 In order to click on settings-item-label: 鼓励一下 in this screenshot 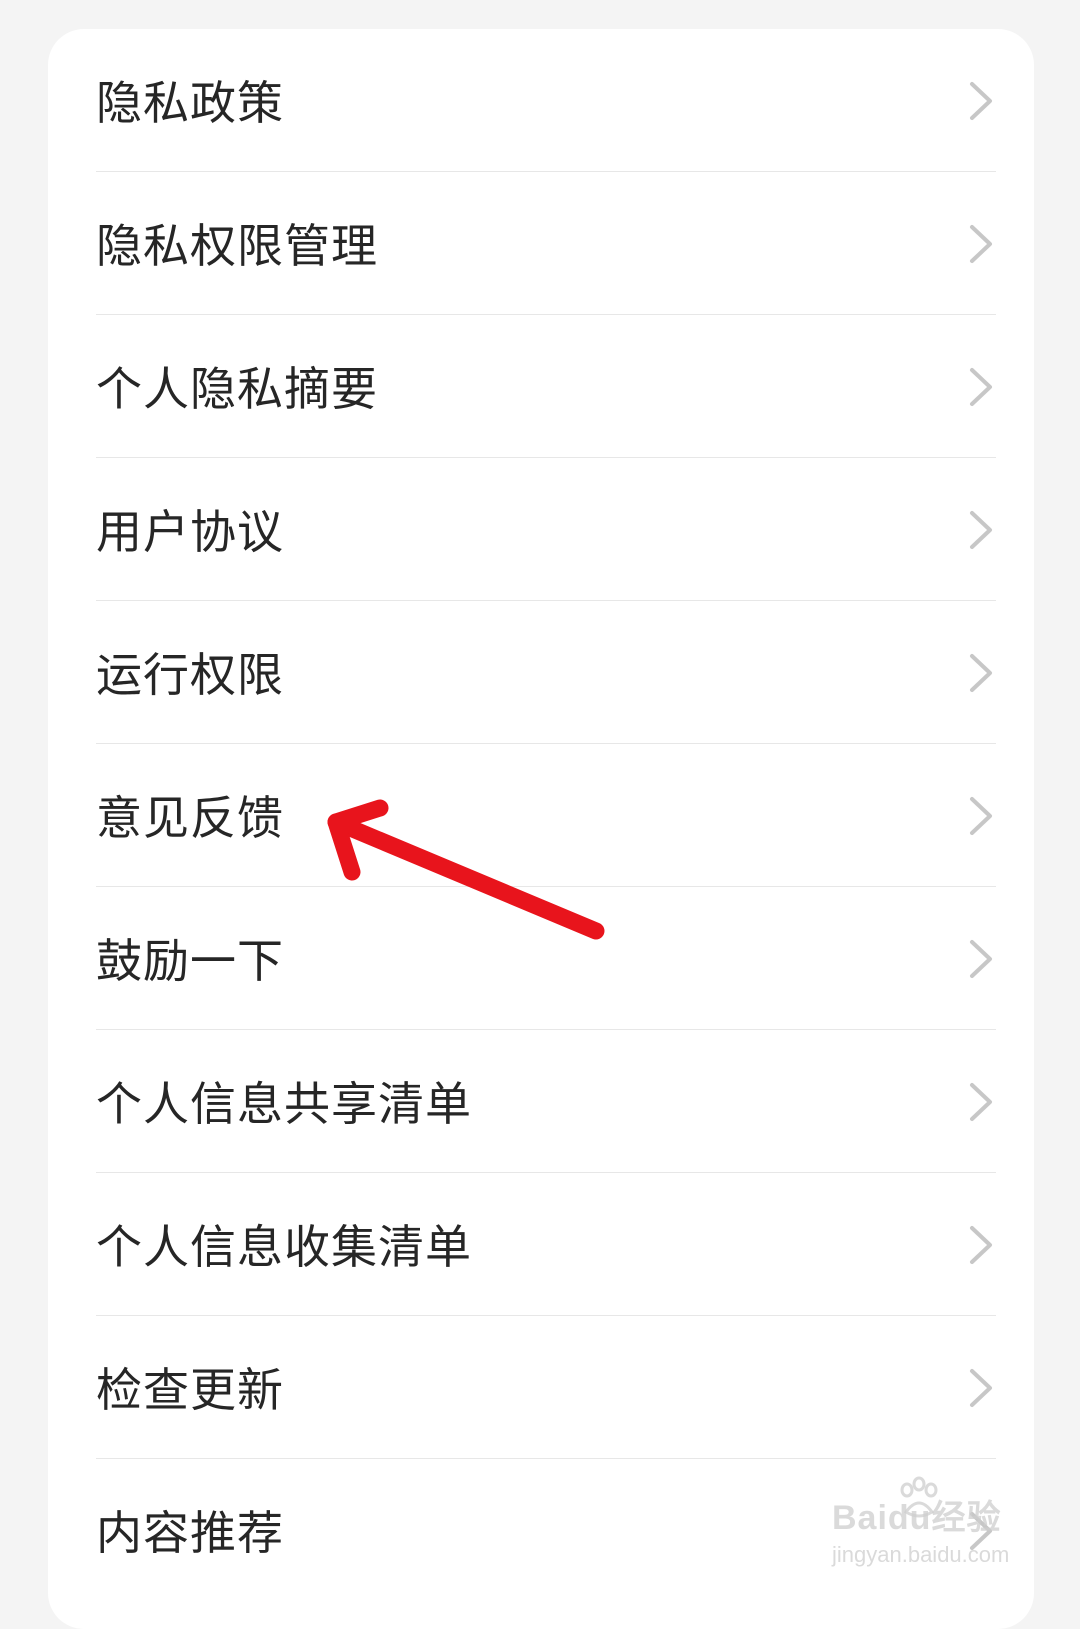, I will do `click(190, 961)`.